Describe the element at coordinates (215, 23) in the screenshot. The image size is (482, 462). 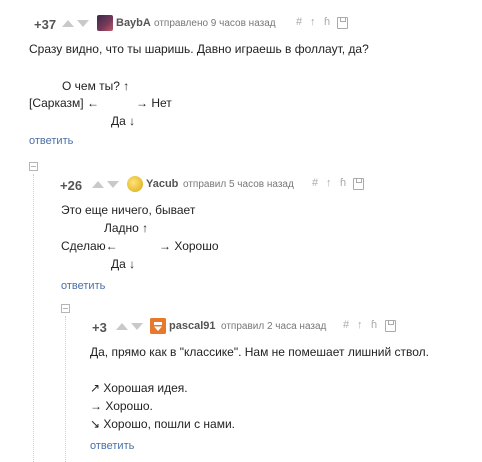
I see `comment-timestamp: отправлено 9 часов назад` at that location.